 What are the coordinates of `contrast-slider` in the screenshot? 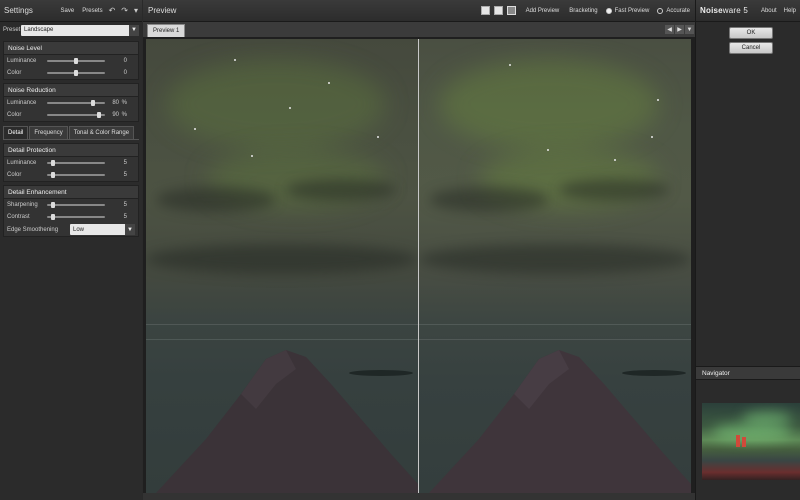 It's located at (76, 217).